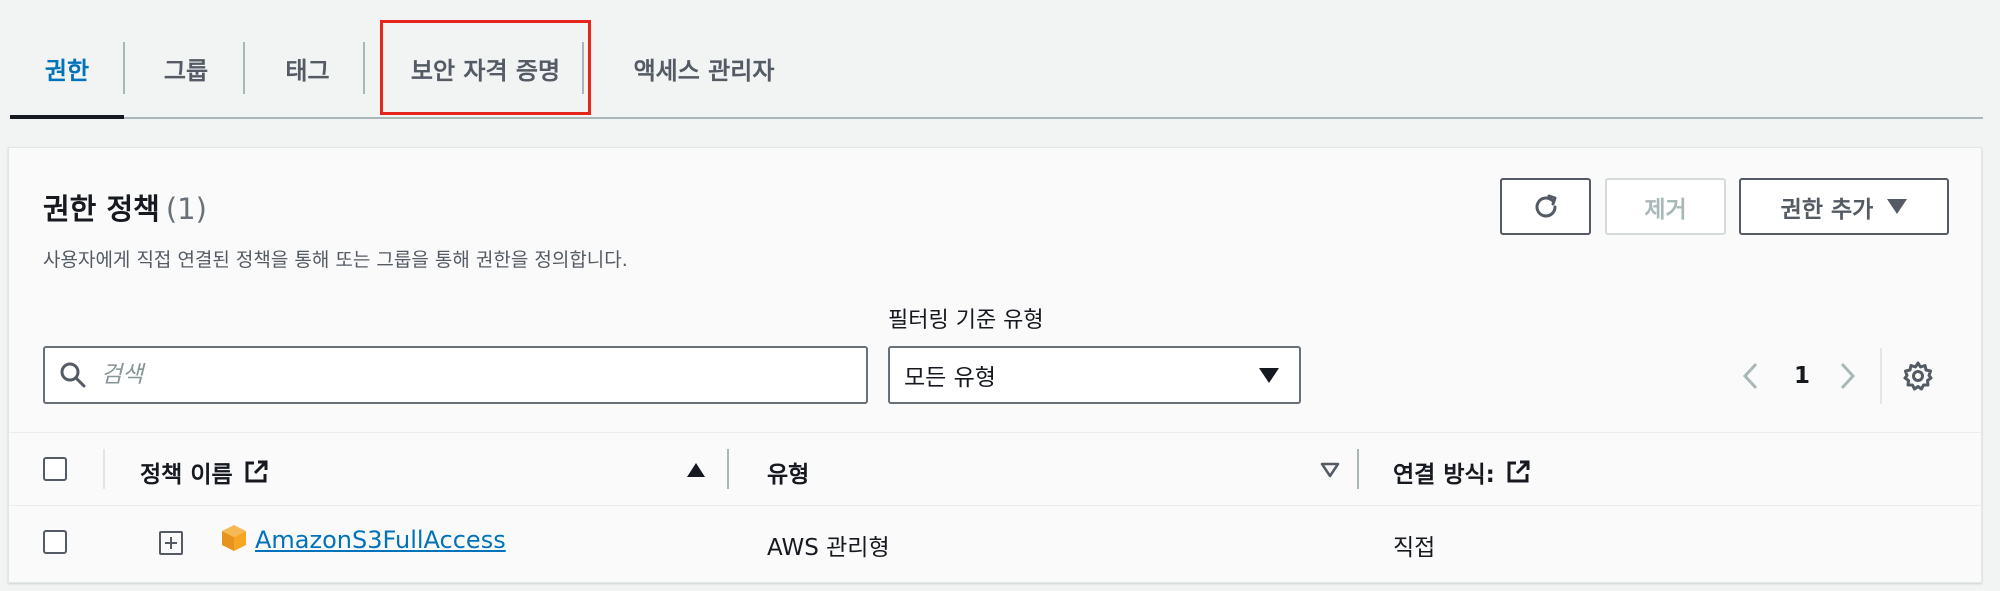 Image resolution: width=2000 pixels, height=591 pixels. I want to click on chevron-right-icon, so click(1848, 376).